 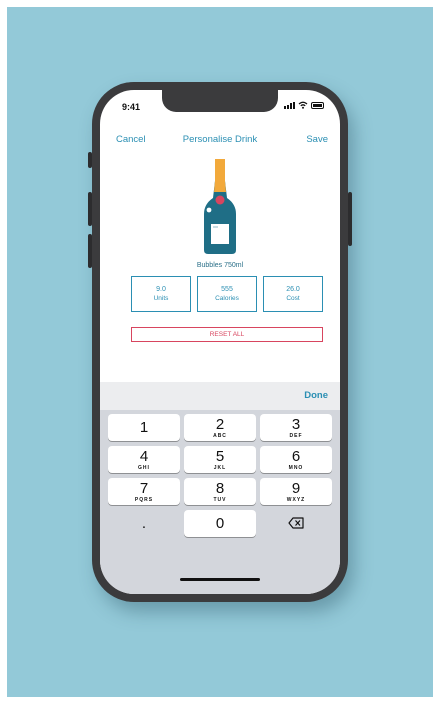 I want to click on key-digit: 3, so click(x=296, y=424).